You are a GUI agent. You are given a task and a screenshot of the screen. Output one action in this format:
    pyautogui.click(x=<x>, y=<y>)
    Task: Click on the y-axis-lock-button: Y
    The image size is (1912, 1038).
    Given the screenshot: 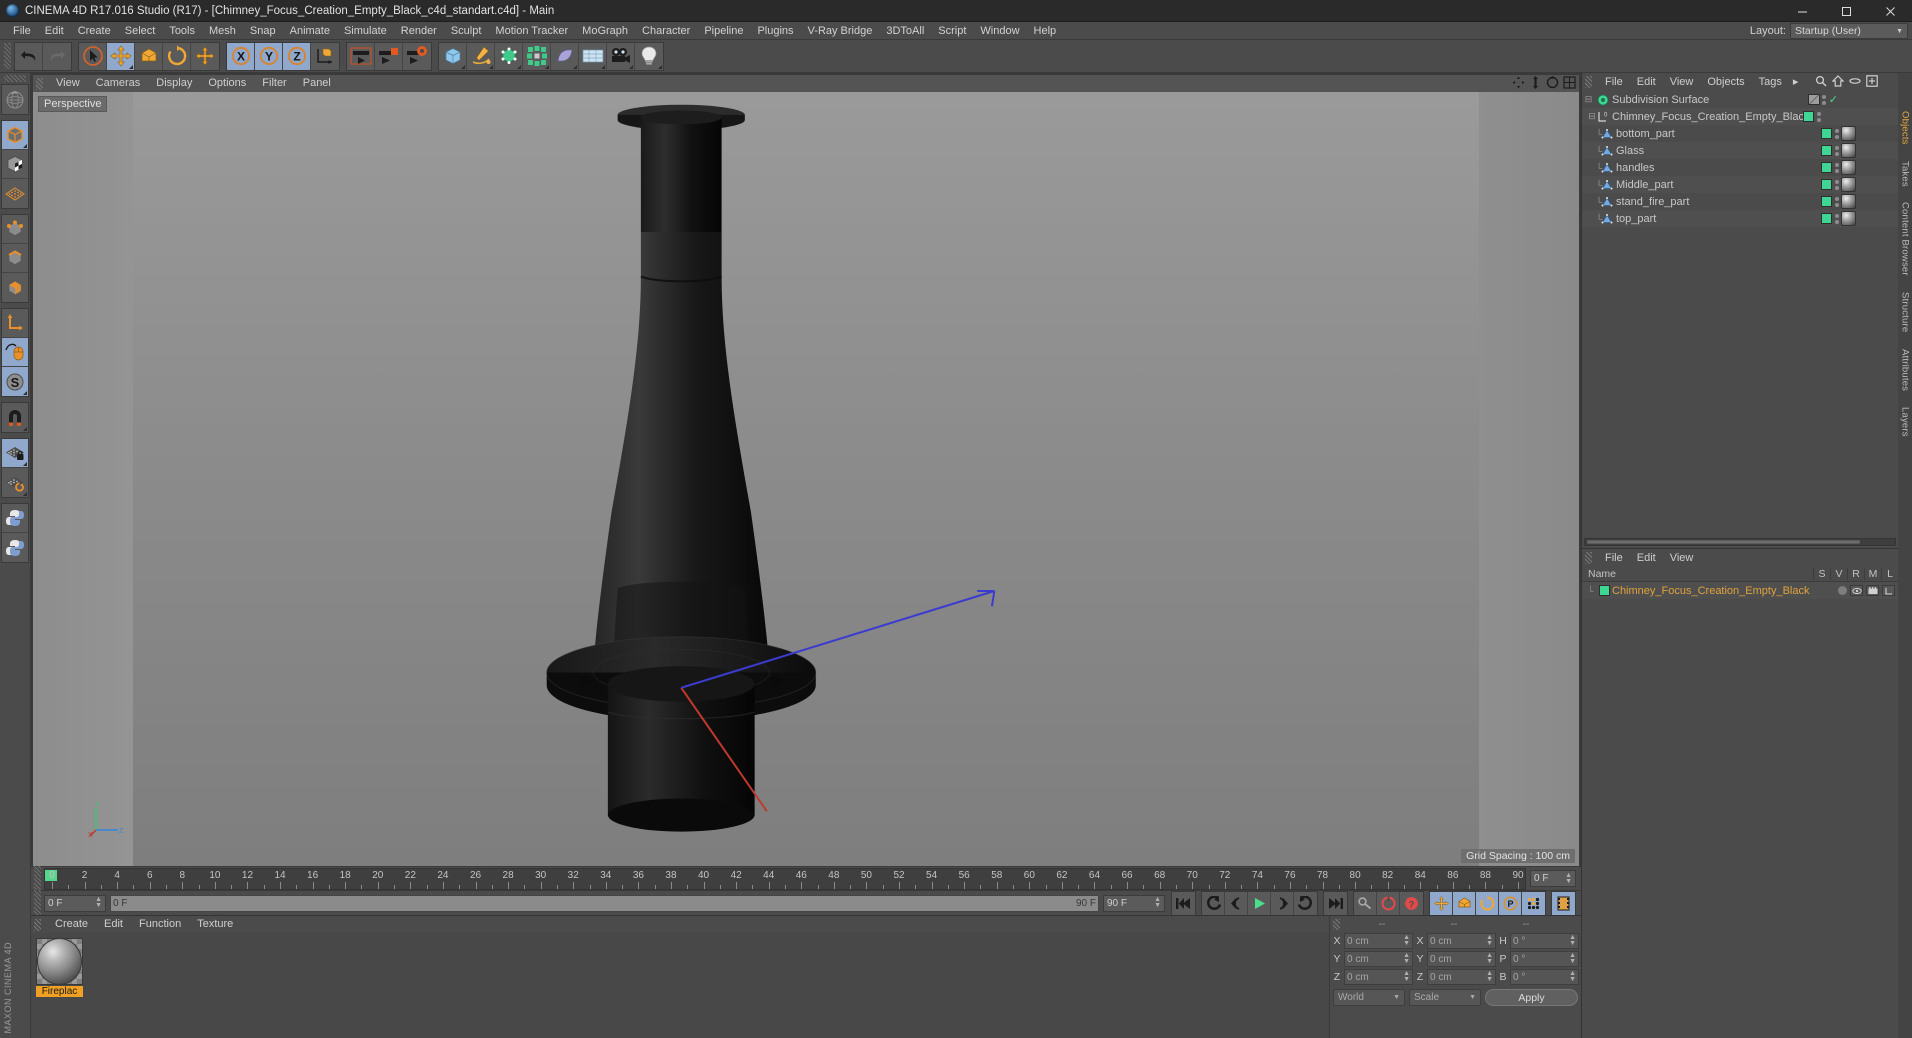 What is the action you would take?
    pyautogui.click(x=269, y=56)
    